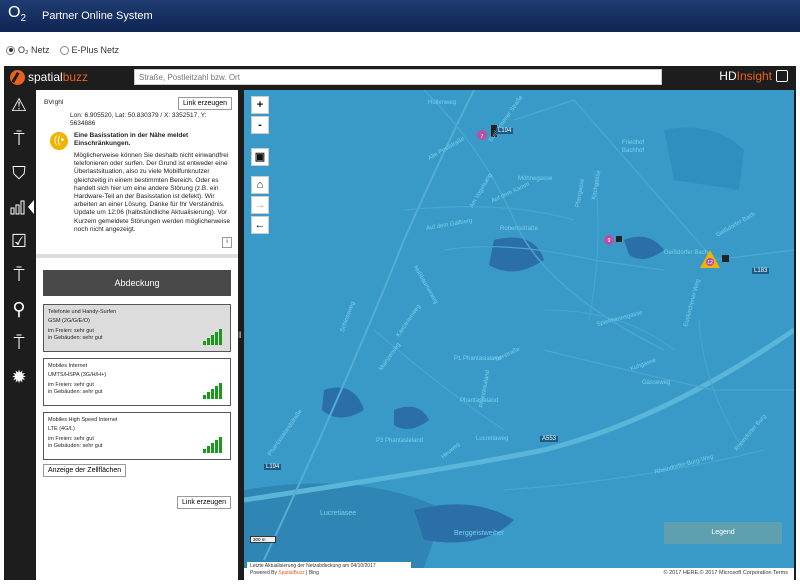 The width and height of the screenshot is (800, 588). I want to click on network-selector: O₂ Netz E-Plus Netz, so click(400, 50).